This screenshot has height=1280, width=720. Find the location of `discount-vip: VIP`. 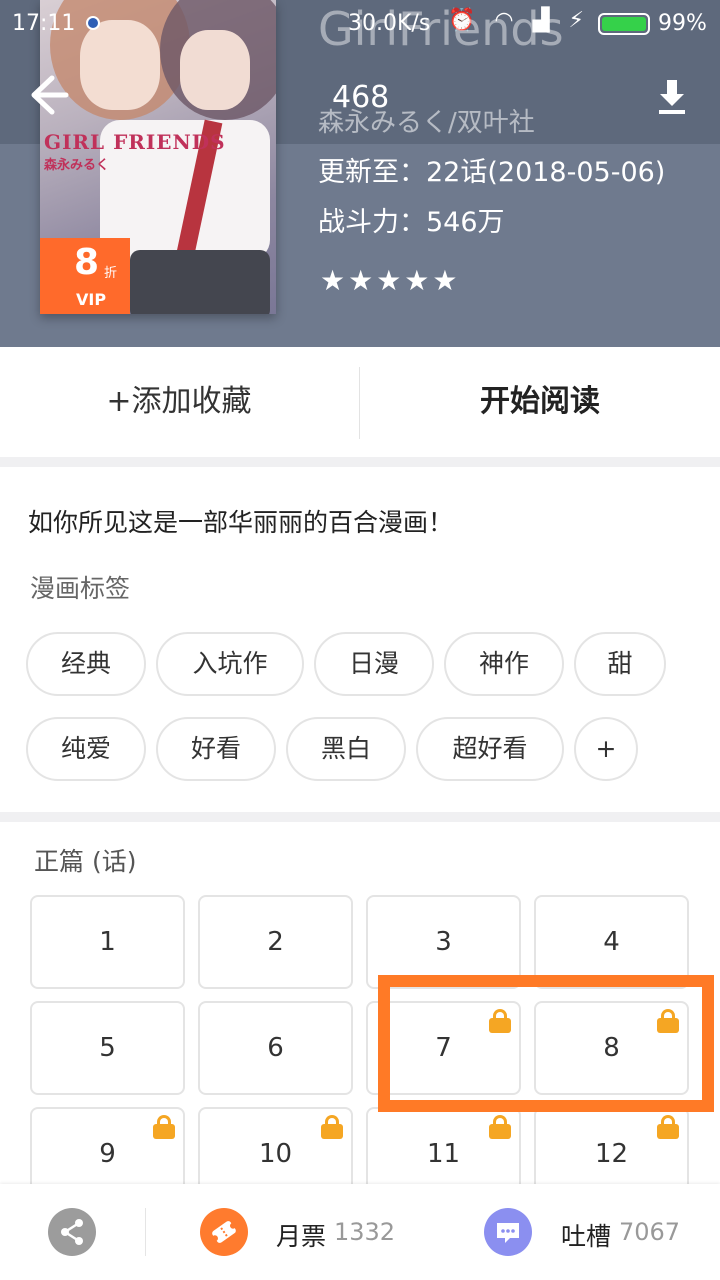

discount-vip: VIP is located at coordinates (91, 299).